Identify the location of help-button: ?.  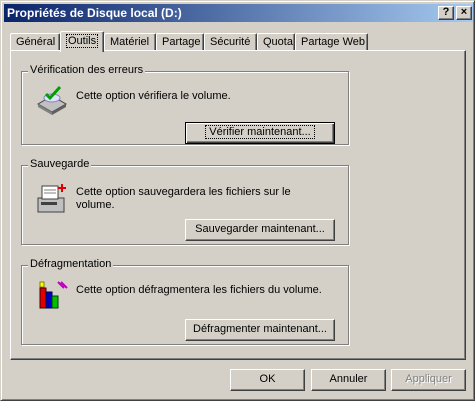
(446, 13).